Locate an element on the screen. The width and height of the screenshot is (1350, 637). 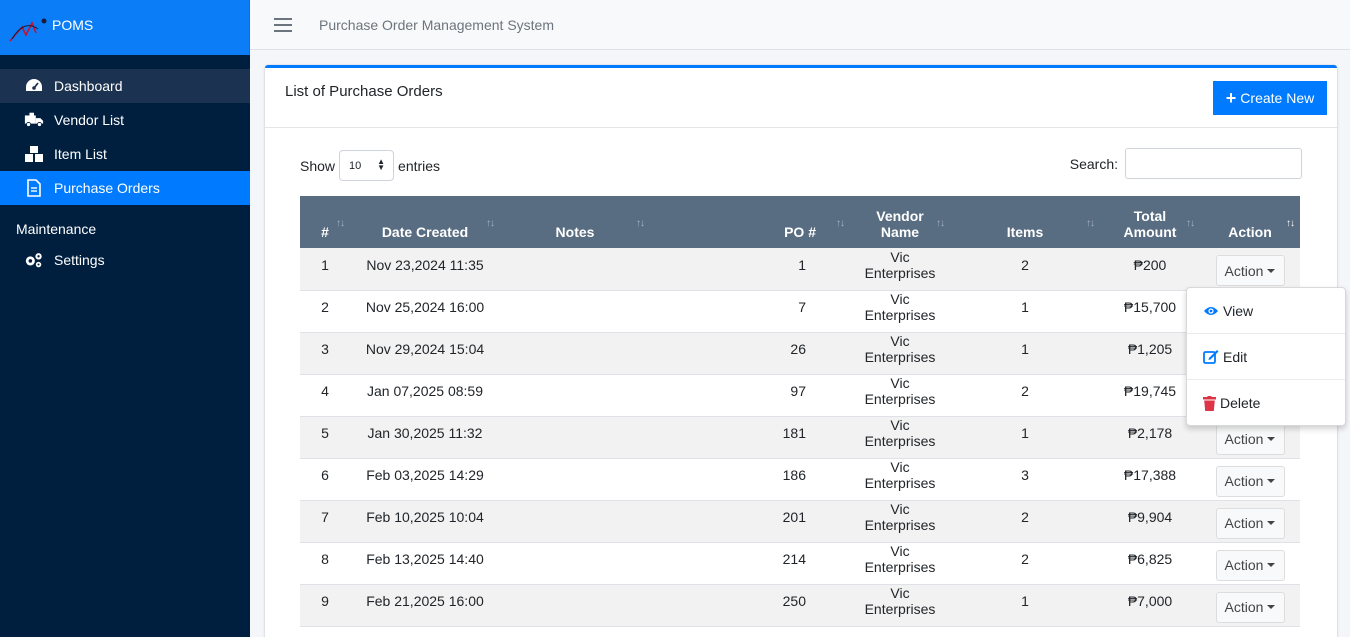
brand: POMS is located at coordinates (125, 27).